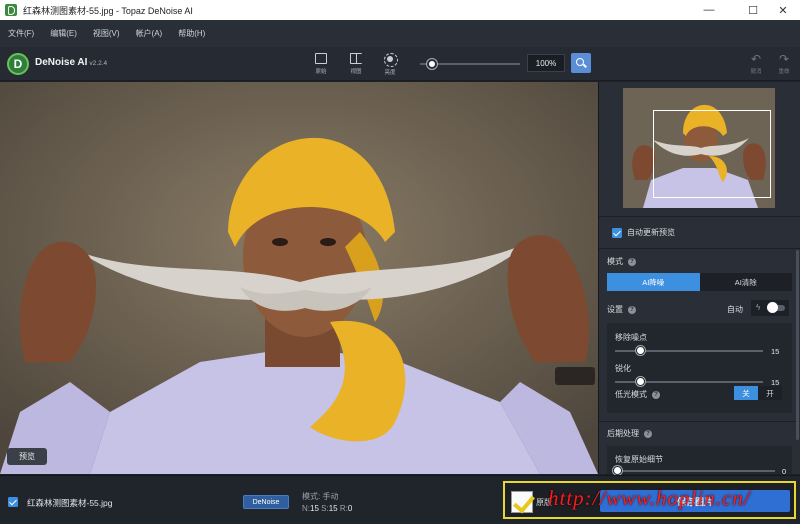 This screenshot has width=800, height=524. Describe the element at coordinates (333, 508) in the screenshot. I see `s-value: 15` at that location.